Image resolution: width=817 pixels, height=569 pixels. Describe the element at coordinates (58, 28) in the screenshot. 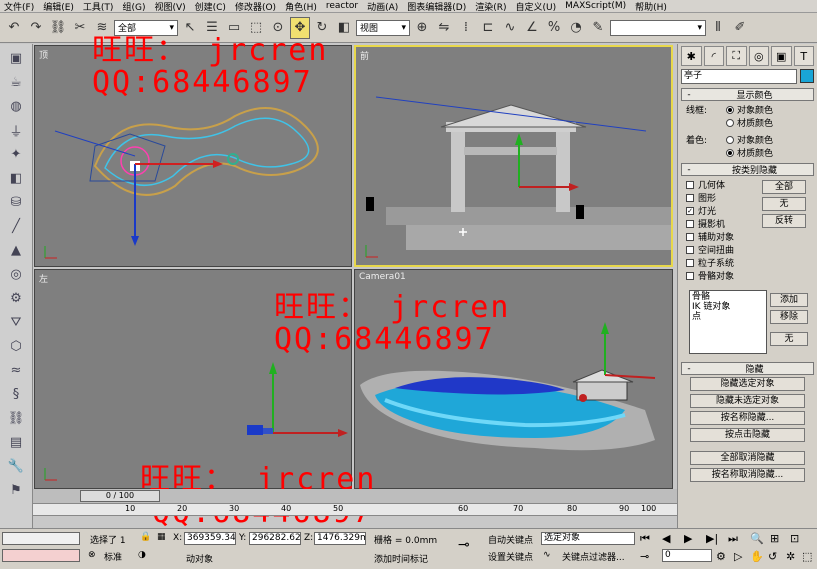

I see `link-icon: ⛓` at that location.